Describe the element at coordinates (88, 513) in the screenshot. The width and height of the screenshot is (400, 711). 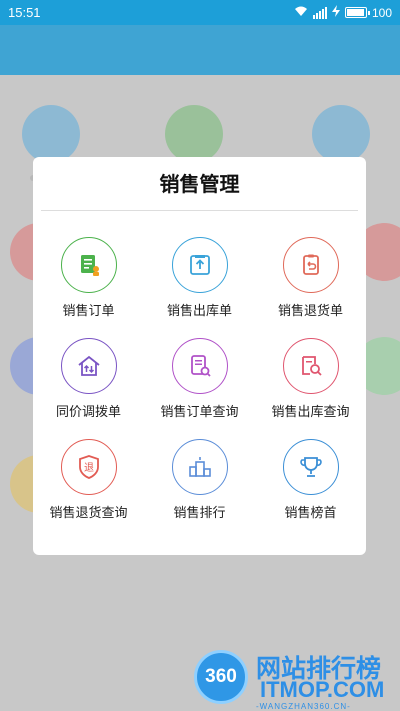
I see `menu-item-label: 销售退货查询` at that location.